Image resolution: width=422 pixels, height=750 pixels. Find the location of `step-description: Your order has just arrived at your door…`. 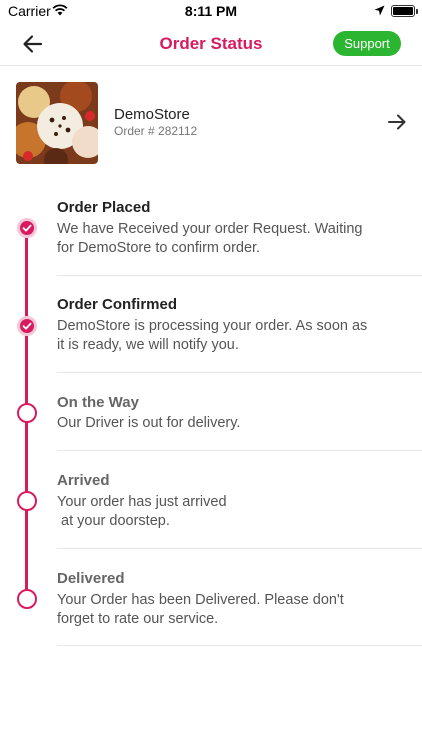

step-description: Your order has just arrived at your door… is located at coordinates (142, 511).